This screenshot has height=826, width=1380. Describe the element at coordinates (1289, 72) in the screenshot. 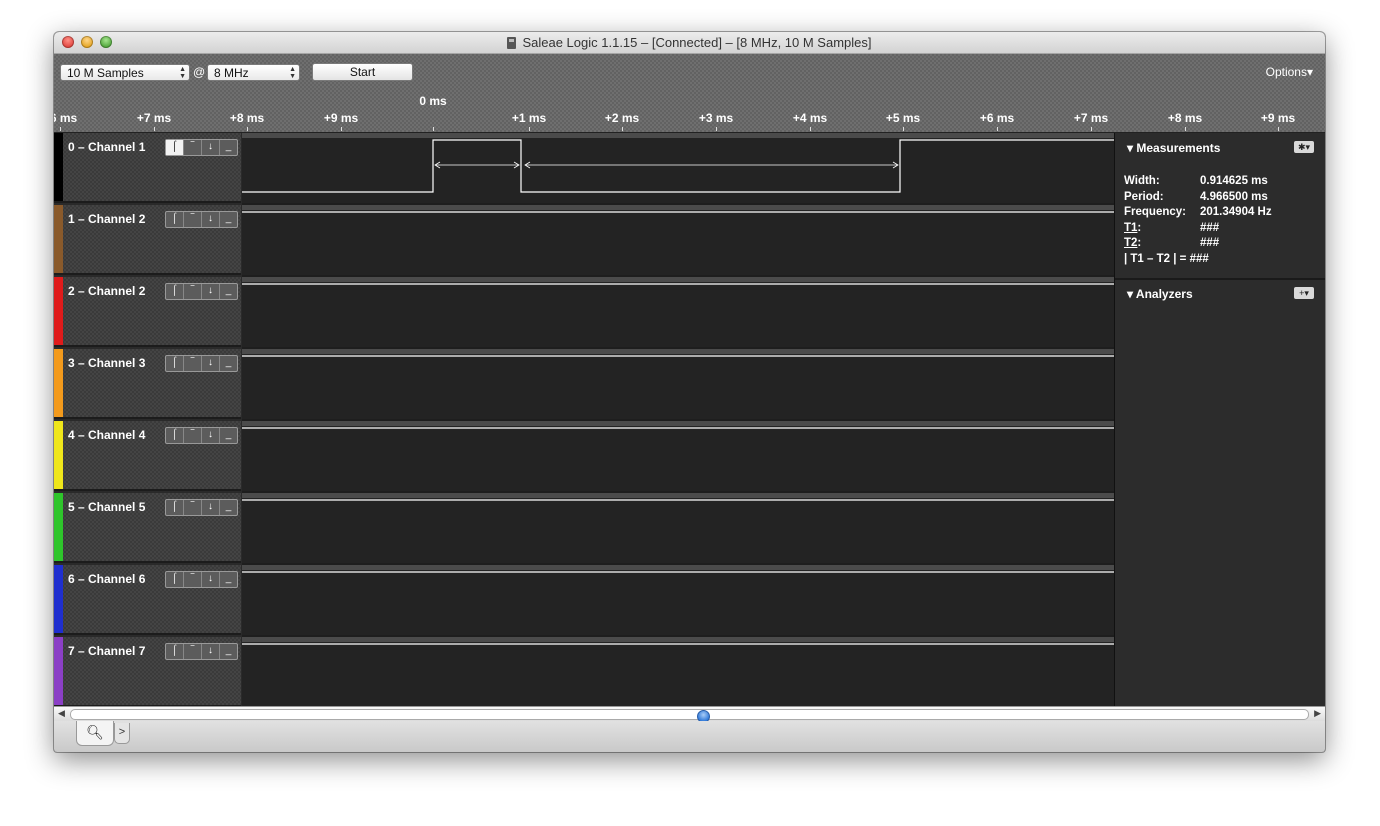

I see `options-menu: Options▾` at that location.